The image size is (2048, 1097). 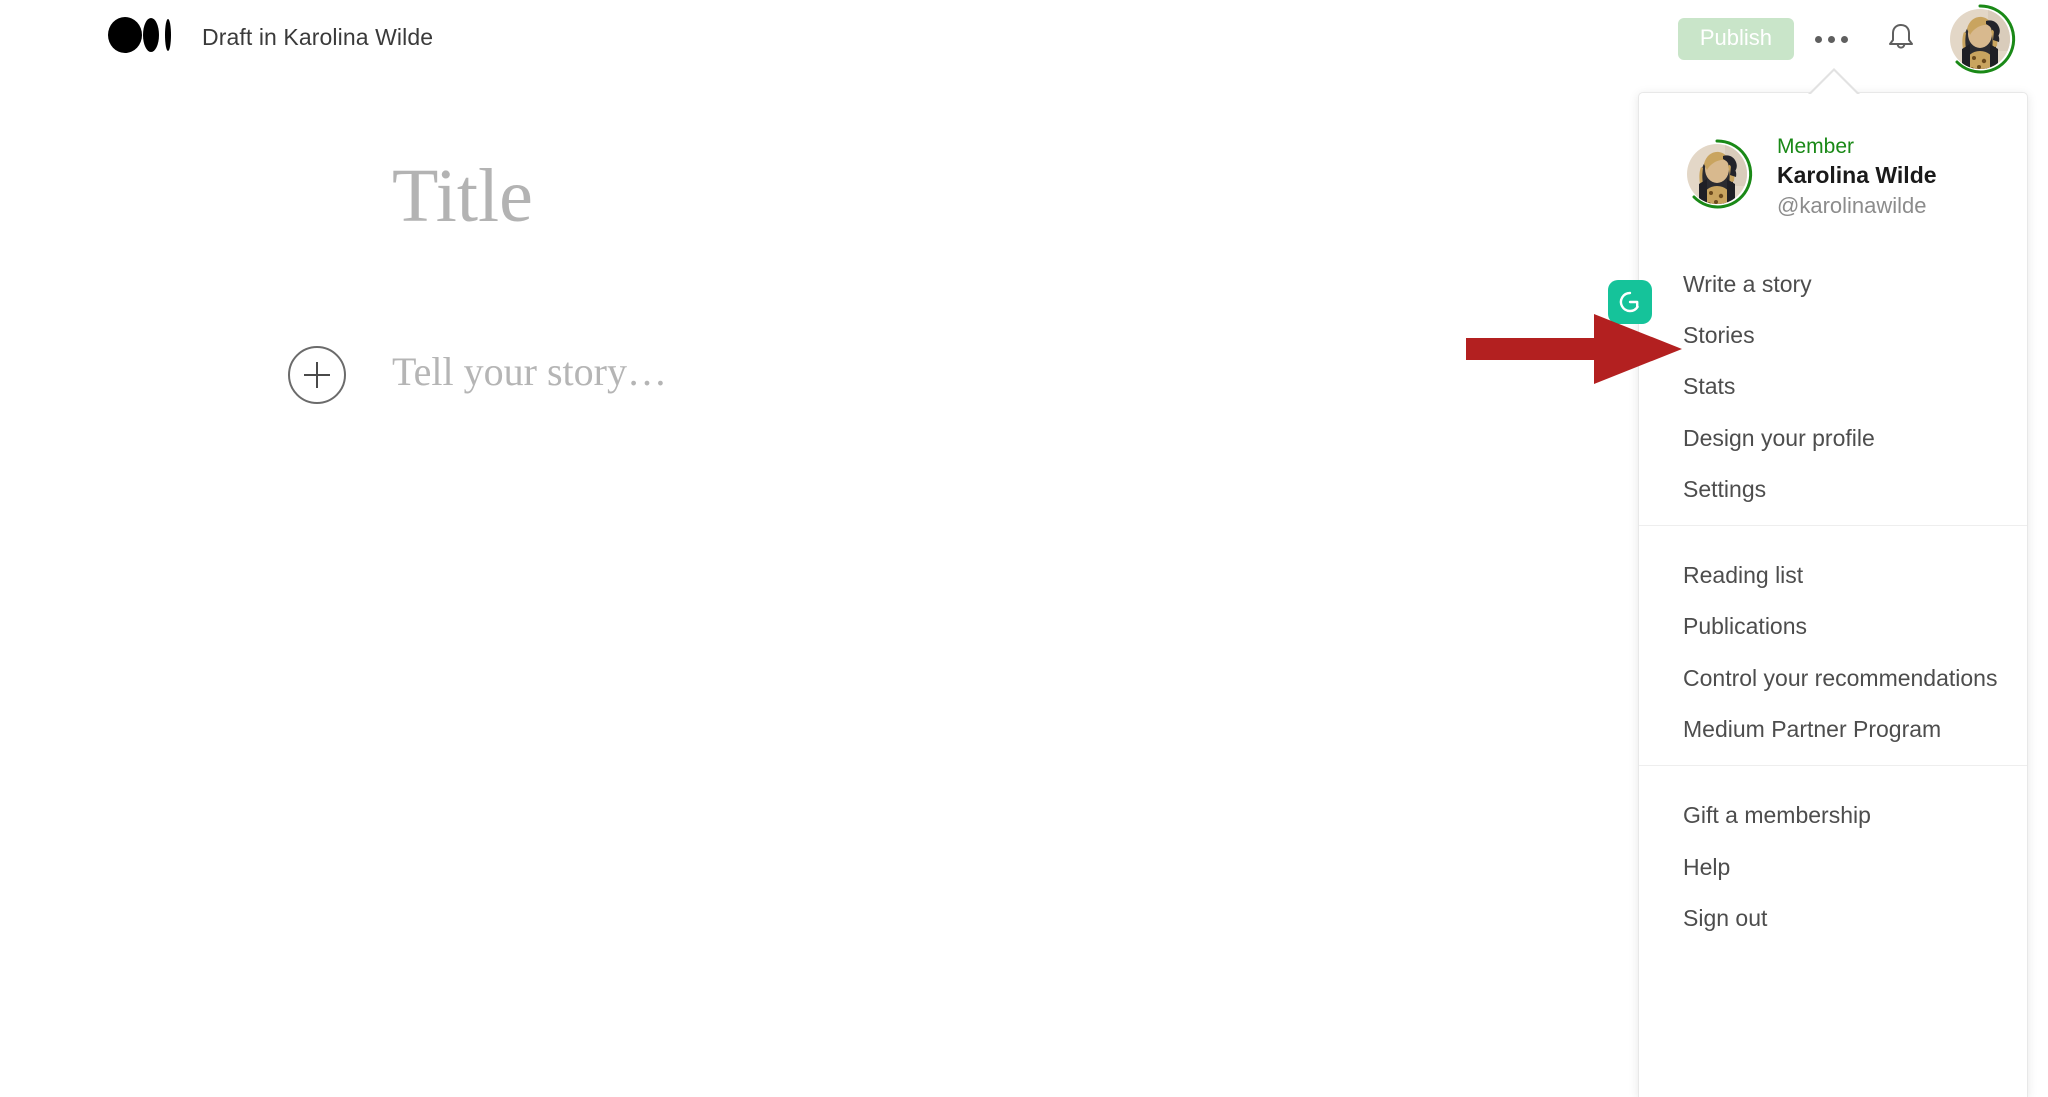 I want to click on profile-name: Karolina Wilde, so click(x=1857, y=175).